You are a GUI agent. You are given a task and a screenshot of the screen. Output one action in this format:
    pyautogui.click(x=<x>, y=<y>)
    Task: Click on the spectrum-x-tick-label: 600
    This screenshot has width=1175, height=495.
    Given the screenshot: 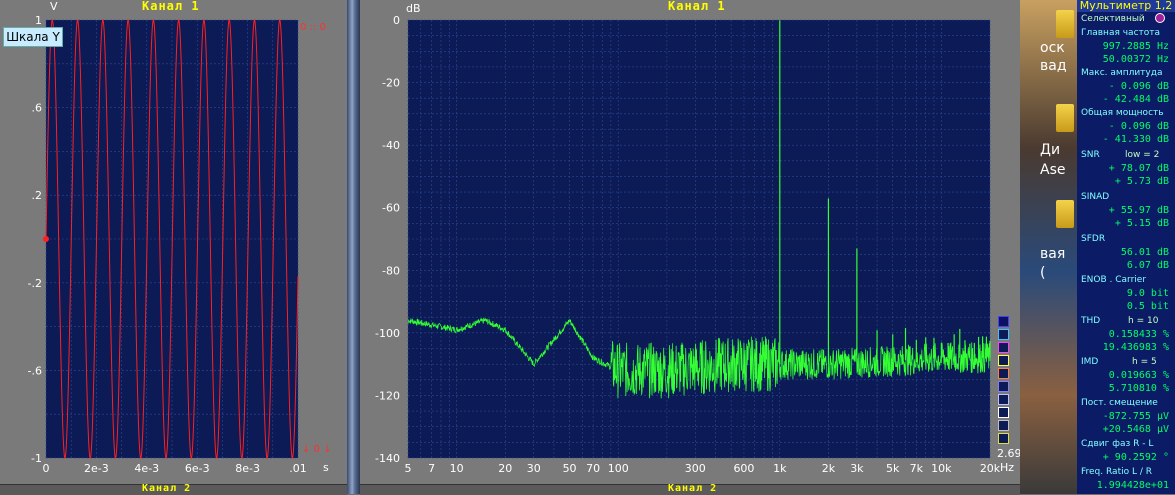 What is the action you would take?
    pyautogui.click(x=743, y=468)
    